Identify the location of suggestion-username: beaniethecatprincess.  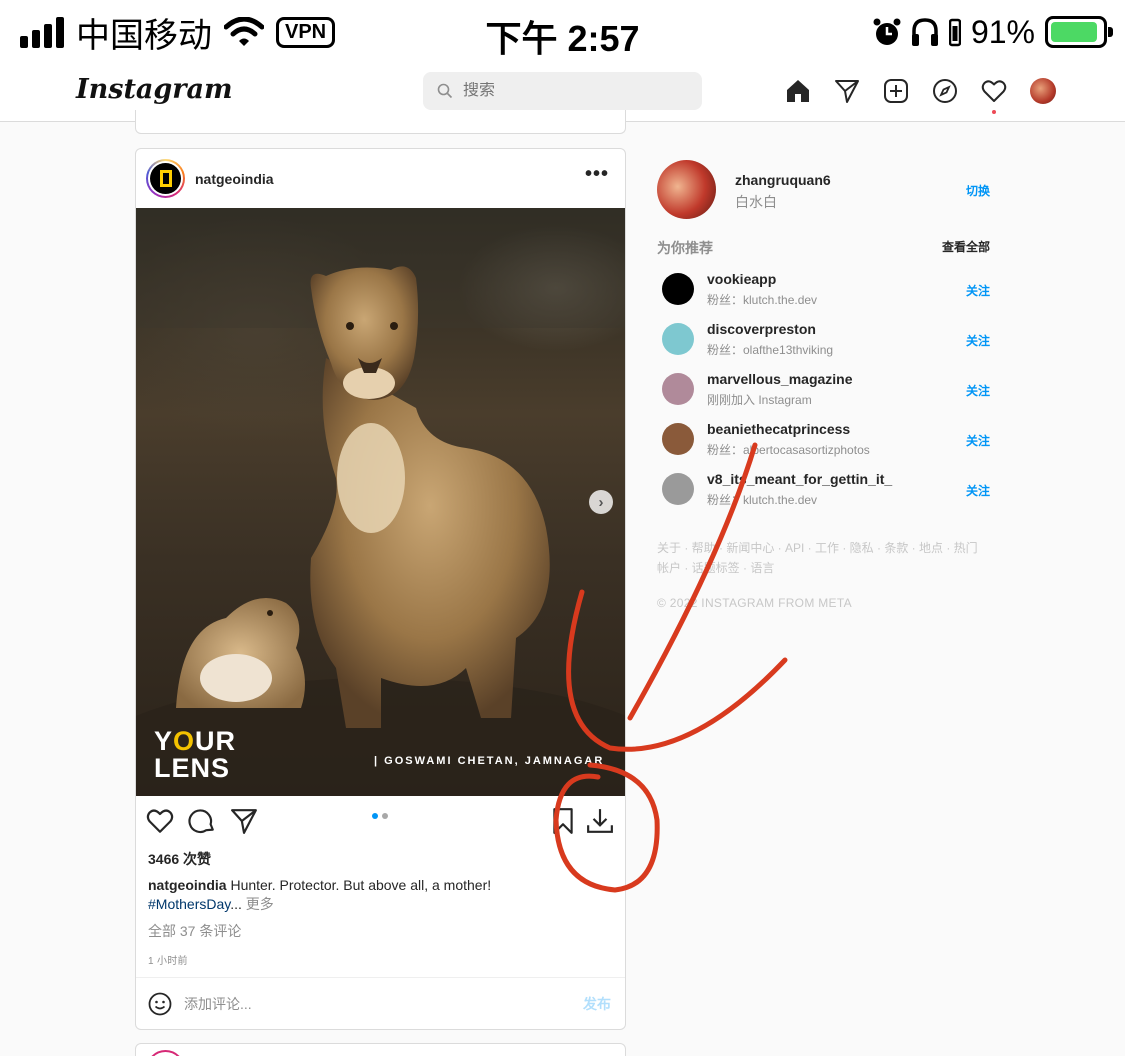
(778, 429).